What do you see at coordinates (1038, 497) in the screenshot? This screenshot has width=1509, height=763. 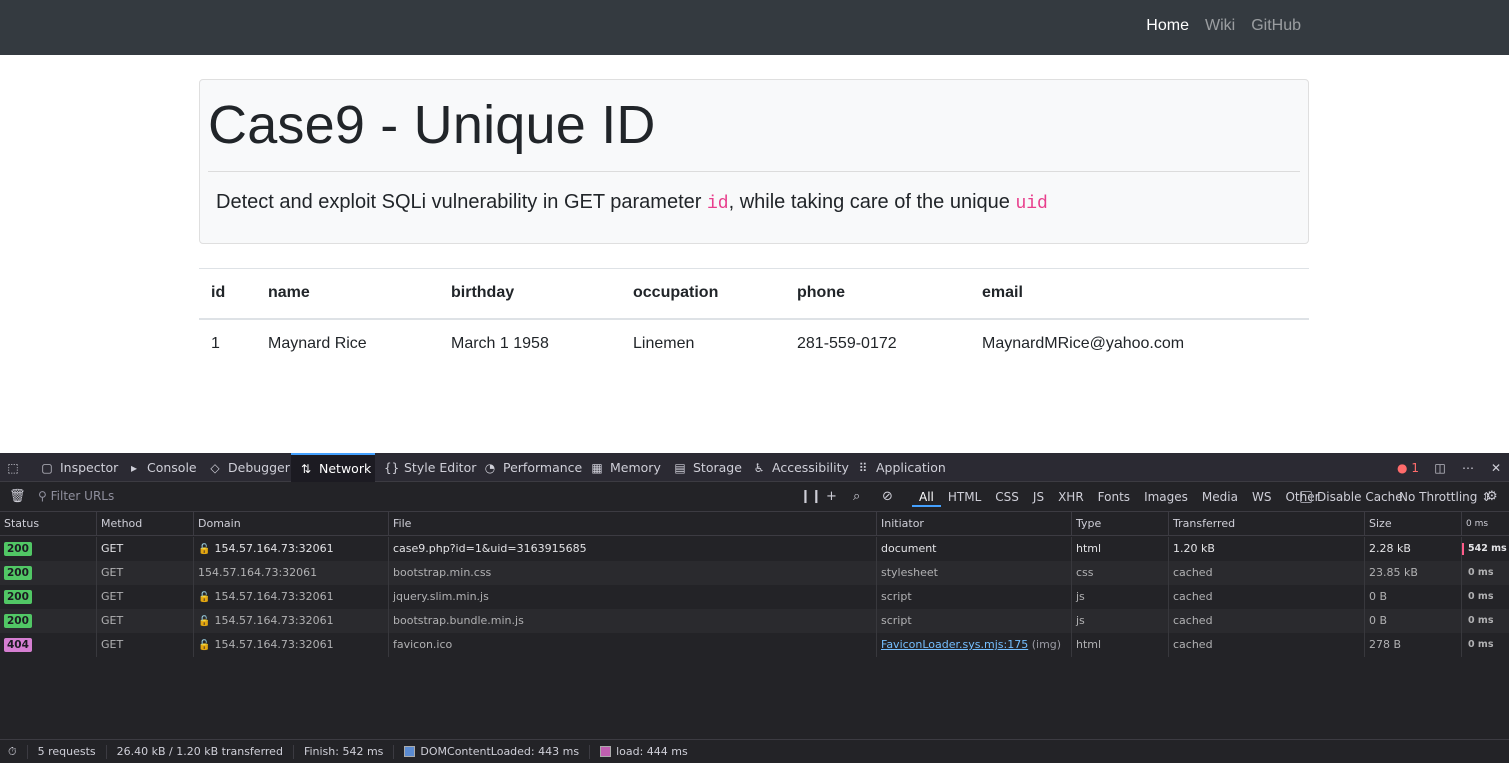 I see `filter-js: JS` at bounding box center [1038, 497].